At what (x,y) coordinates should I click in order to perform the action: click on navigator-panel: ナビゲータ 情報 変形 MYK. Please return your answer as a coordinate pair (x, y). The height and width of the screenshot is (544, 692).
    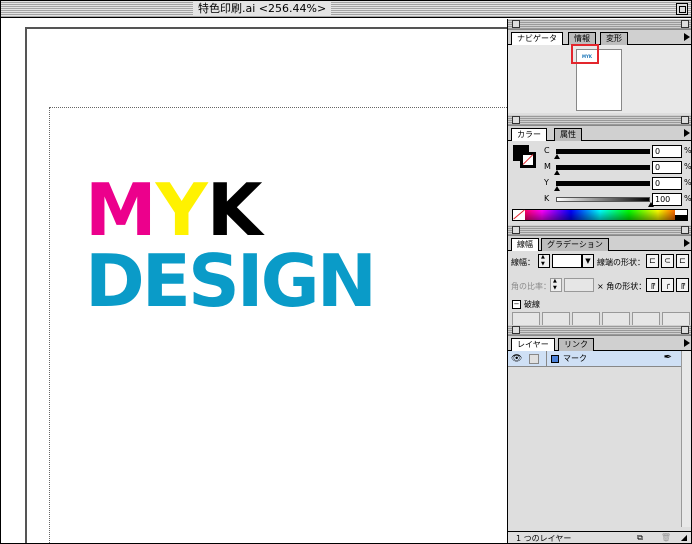
    Looking at the image, I should click on (599, 67).